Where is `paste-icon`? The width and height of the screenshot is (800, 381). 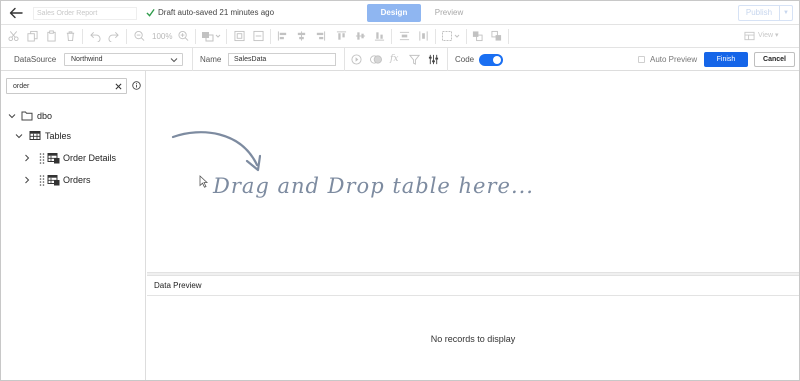
paste-icon is located at coordinates (51, 36).